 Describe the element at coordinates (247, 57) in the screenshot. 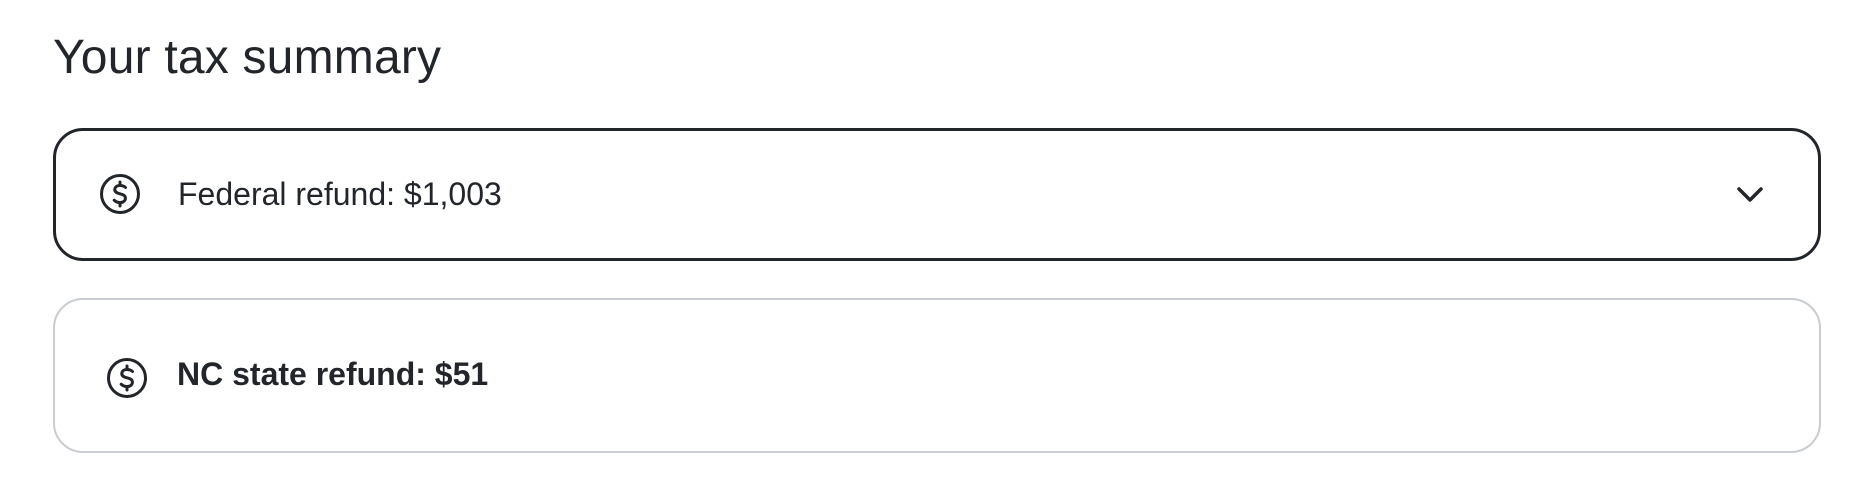

I see `page-title: Your tax summary` at that location.